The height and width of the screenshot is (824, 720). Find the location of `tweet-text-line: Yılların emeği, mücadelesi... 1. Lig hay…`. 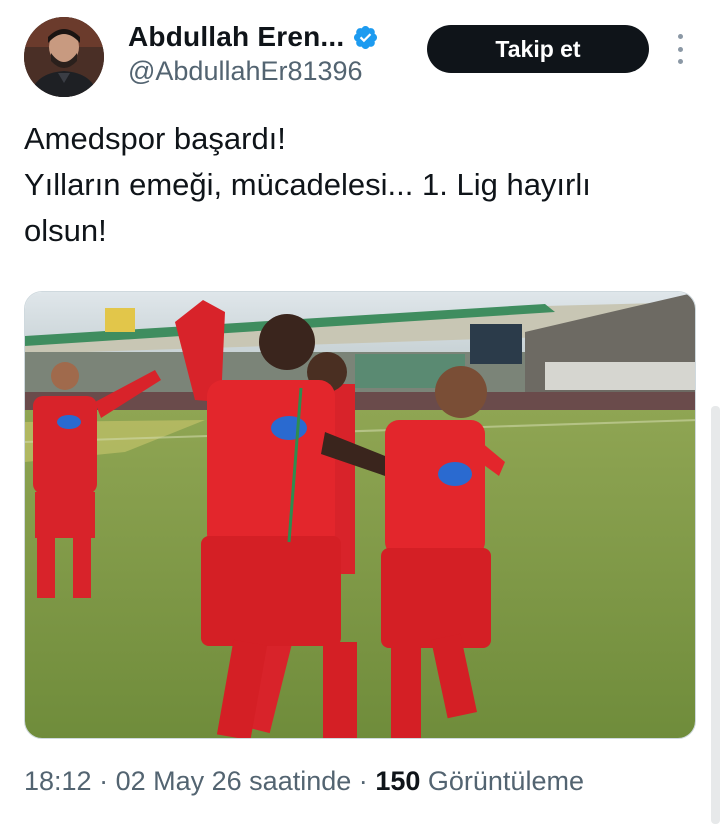

tweet-text-line: Yılların emeği, mücadelesi... 1. Lig hay… is located at coordinates (307, 184).